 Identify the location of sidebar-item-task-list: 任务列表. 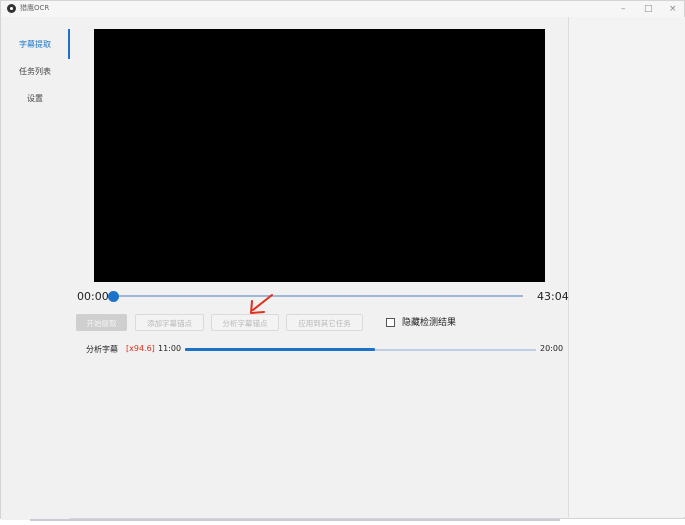
(35, 72).